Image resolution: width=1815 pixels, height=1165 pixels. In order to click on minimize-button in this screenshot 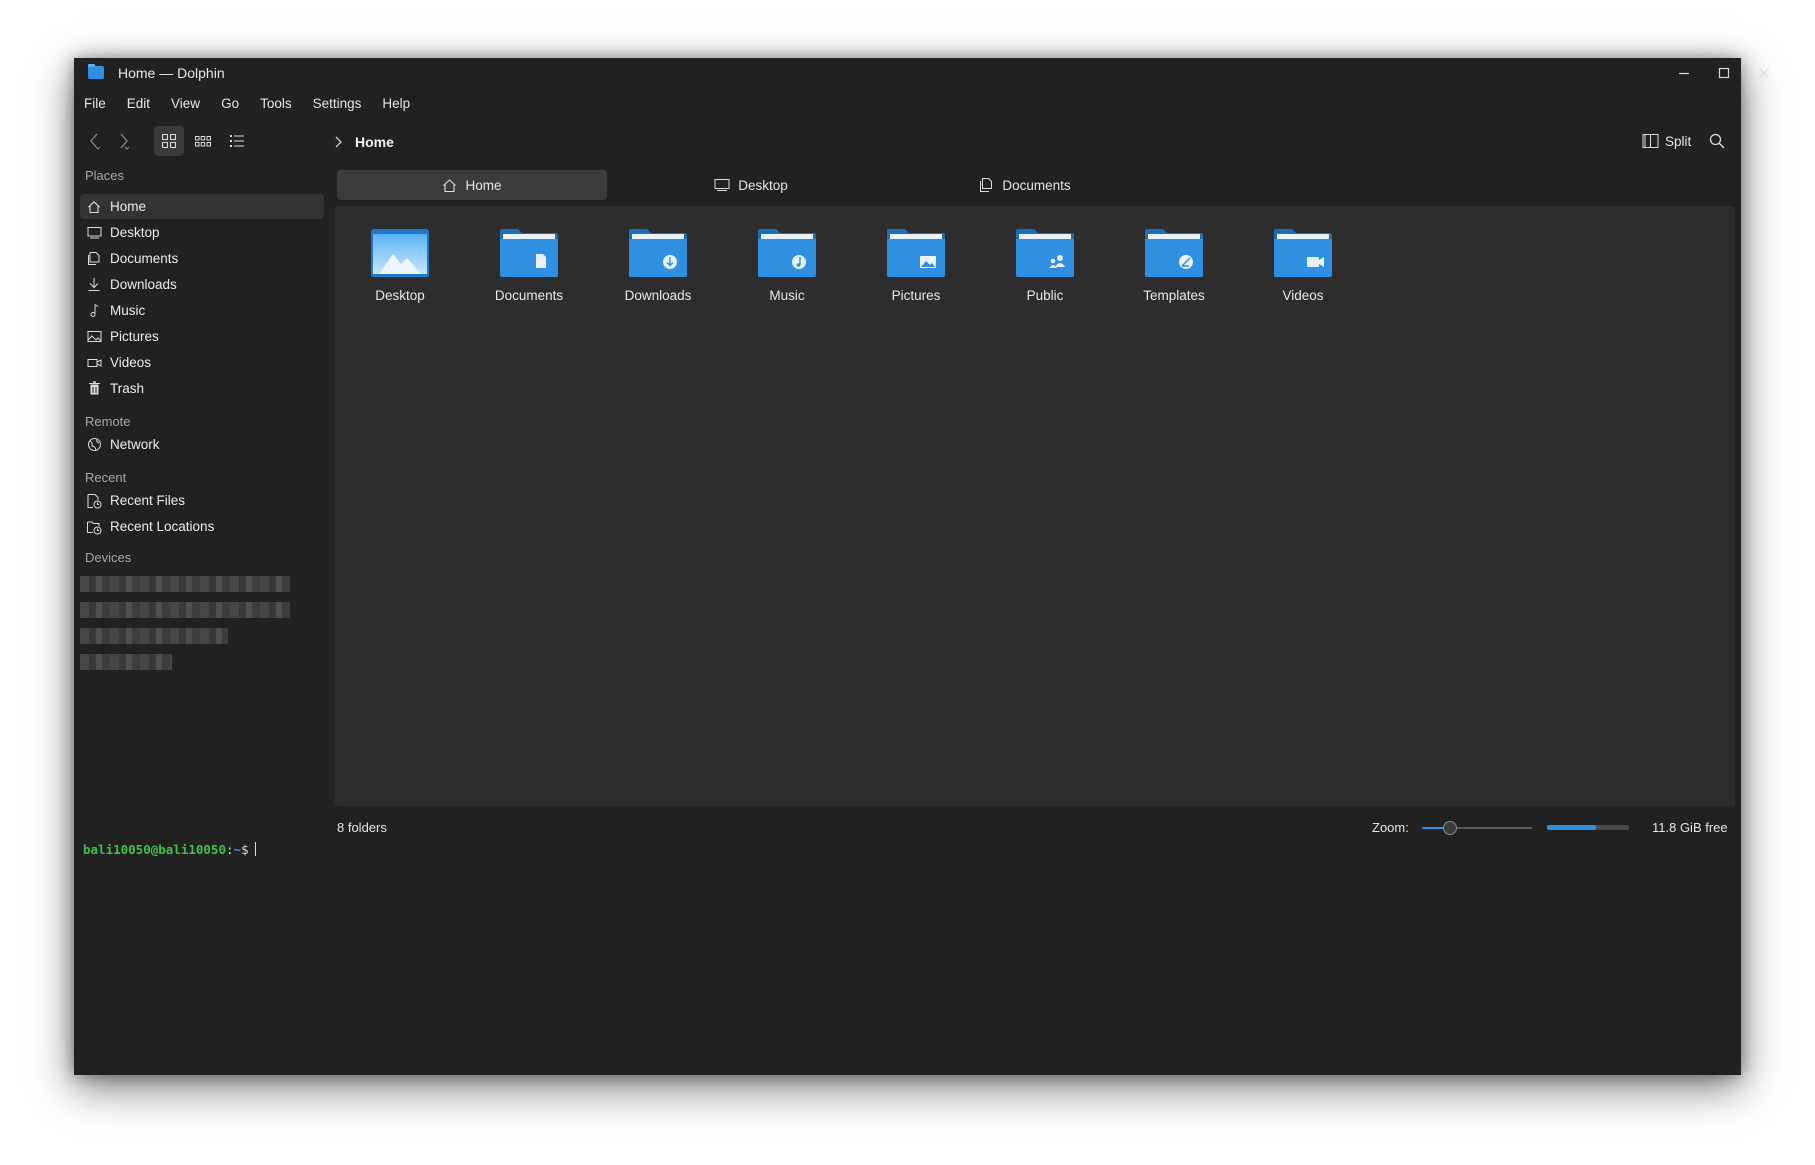, I will do `click(1684, 73)`.